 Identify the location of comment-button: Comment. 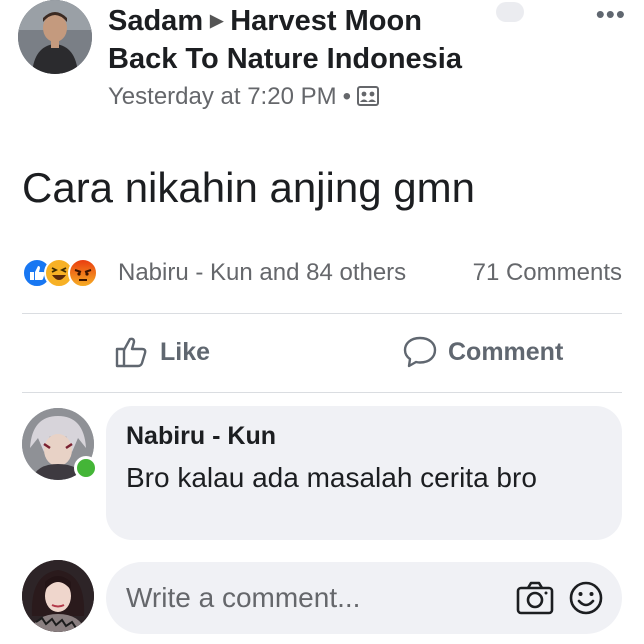
(482, 352).